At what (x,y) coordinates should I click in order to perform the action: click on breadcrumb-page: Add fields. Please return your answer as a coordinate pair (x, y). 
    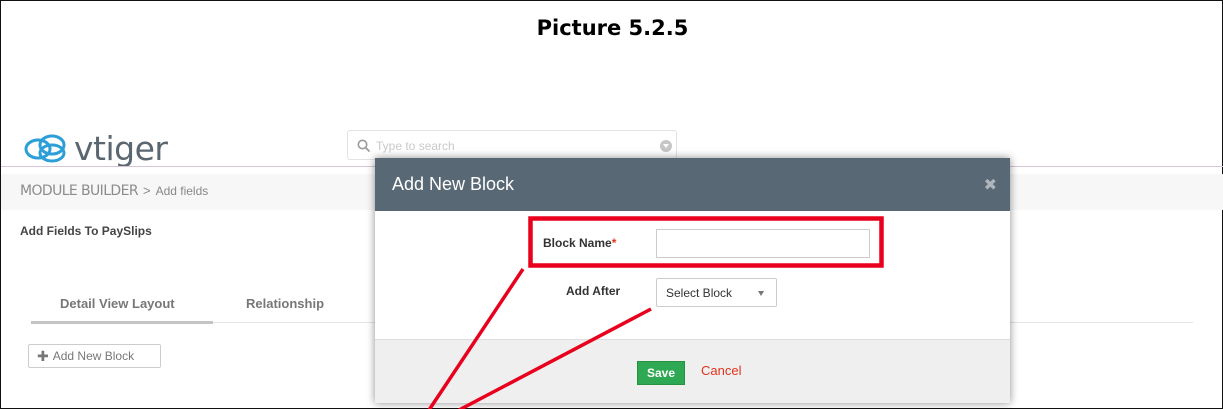
    Looking at the image, I should click on (182, 191).